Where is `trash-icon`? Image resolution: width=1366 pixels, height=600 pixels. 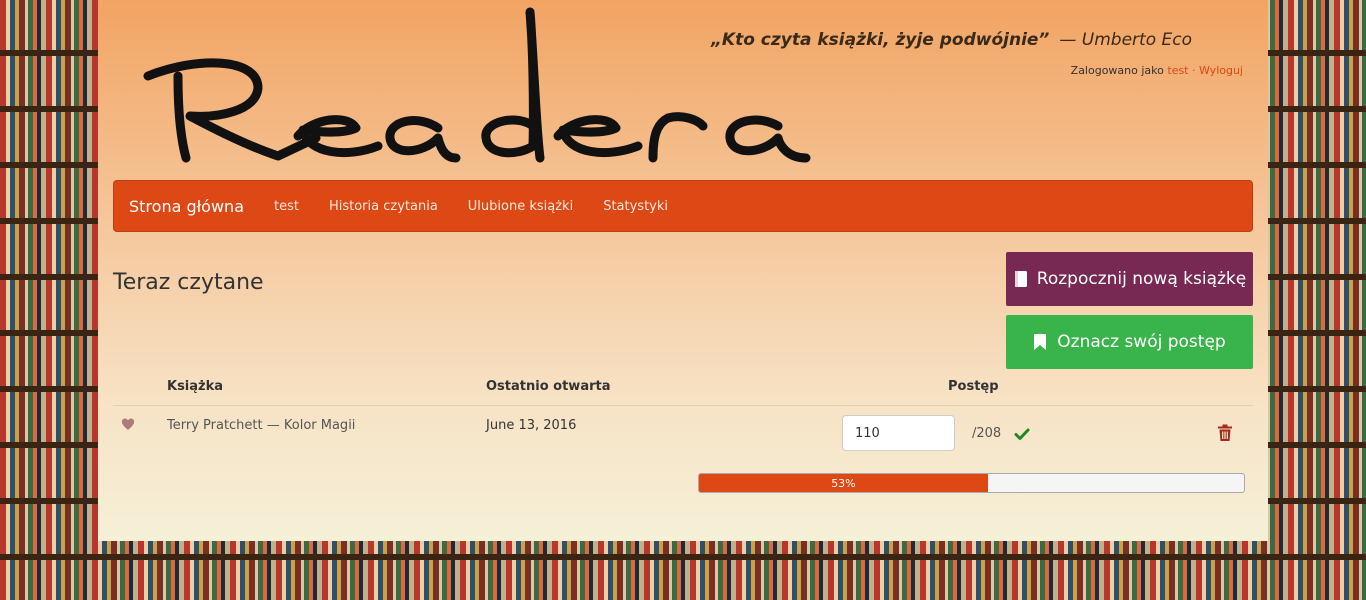
trash-icon is located at coordinates (1225, 433).